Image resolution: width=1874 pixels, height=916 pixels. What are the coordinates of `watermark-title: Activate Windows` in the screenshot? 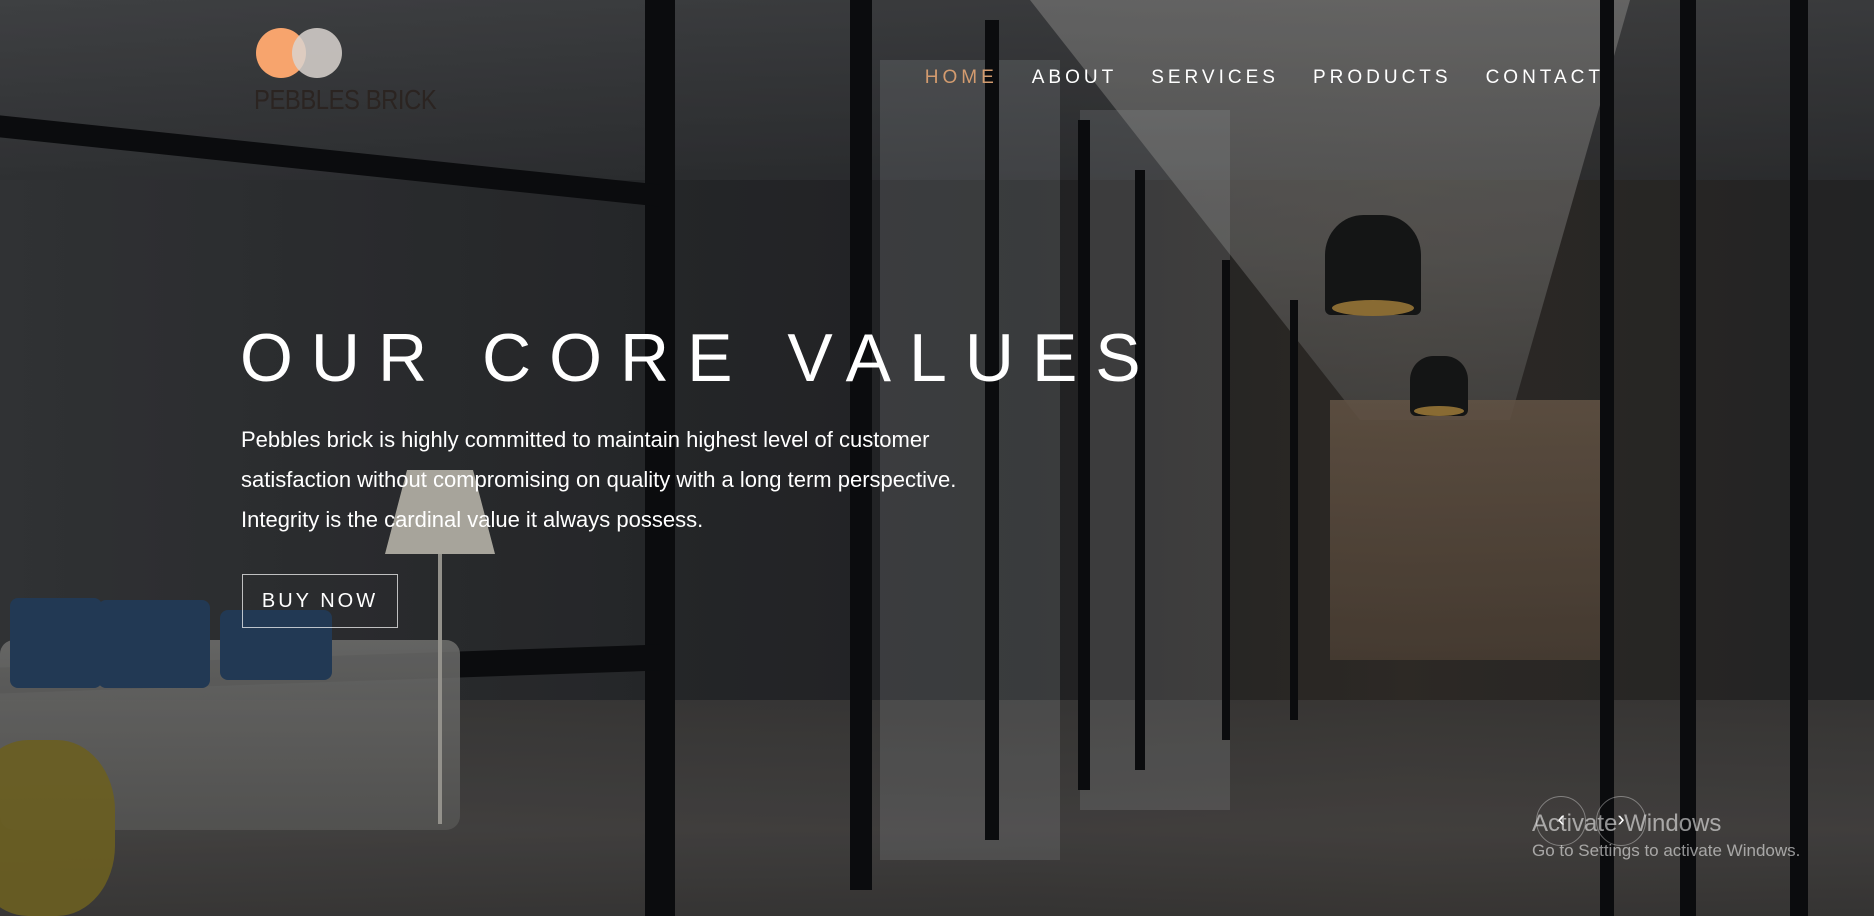 It's located at (1627, 823).